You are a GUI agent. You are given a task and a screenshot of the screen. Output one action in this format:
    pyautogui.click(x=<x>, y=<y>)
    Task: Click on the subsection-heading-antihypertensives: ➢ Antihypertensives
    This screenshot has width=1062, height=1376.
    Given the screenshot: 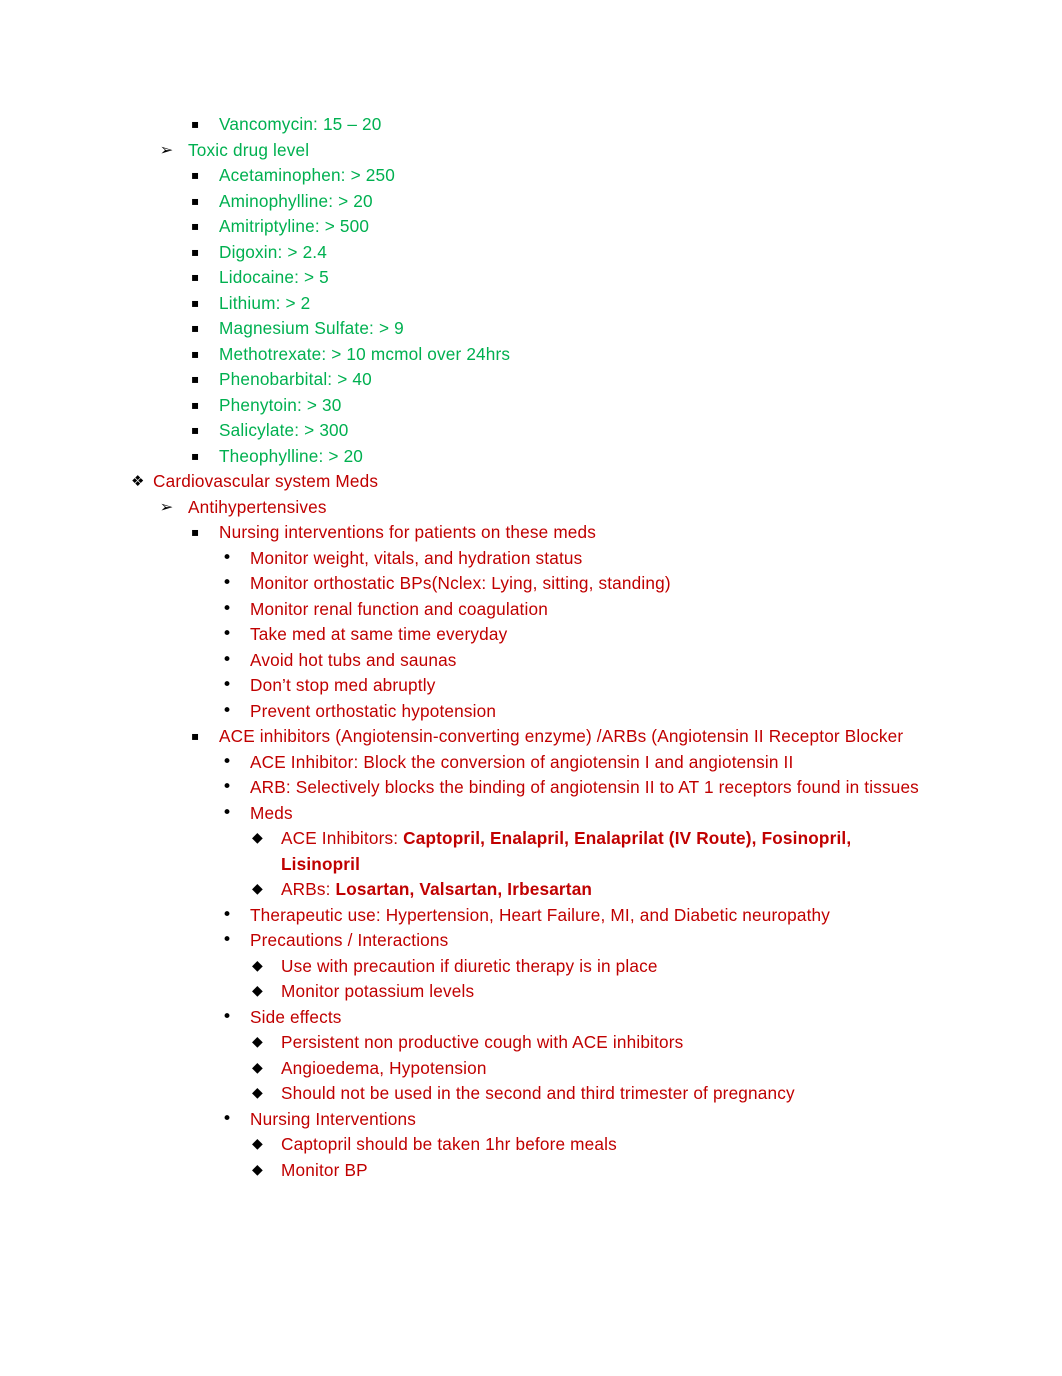 What is the action you would take?
    pyautogui.click(x=541, y=508)
    